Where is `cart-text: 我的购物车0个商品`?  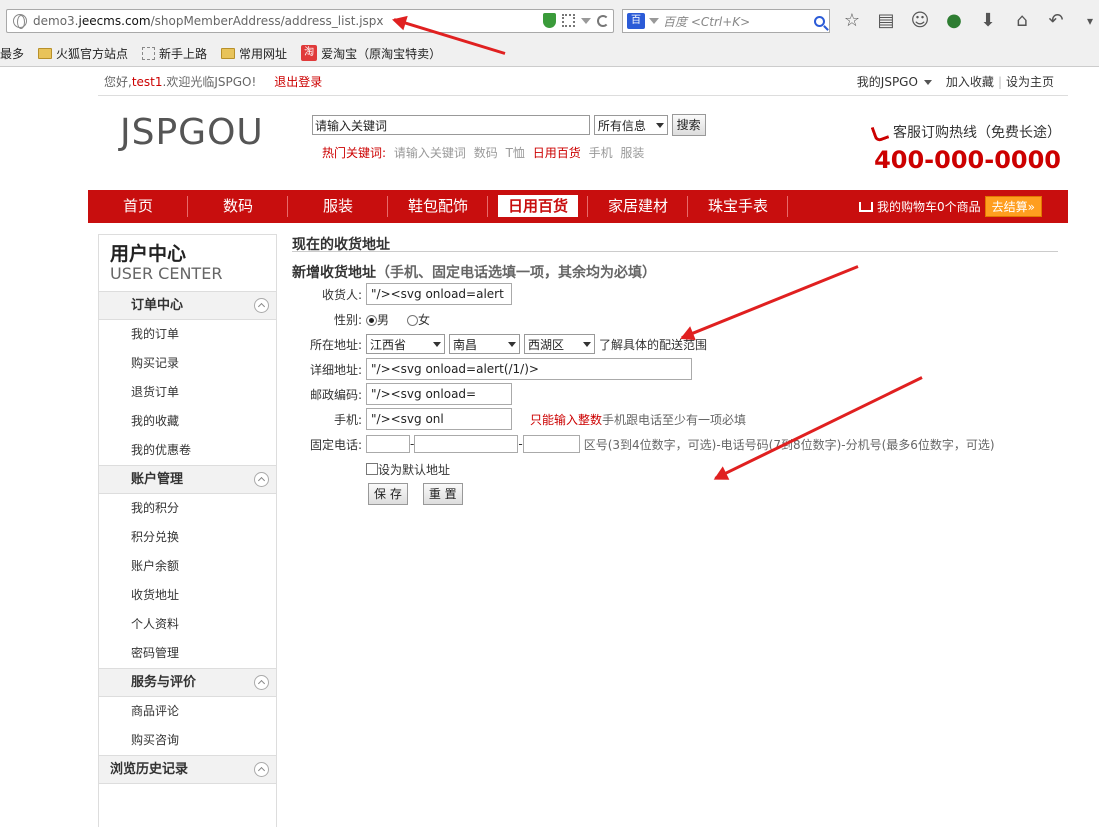
cart-text: 我的购物车0个商品 is located at coordinates (929, 206).